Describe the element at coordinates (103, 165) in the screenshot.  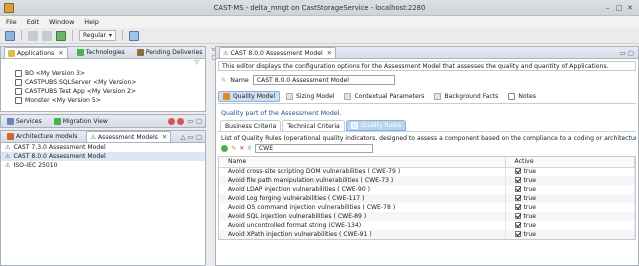
I see `assessment-model-item: ⚠ ISO-IEC 25010` at that location.